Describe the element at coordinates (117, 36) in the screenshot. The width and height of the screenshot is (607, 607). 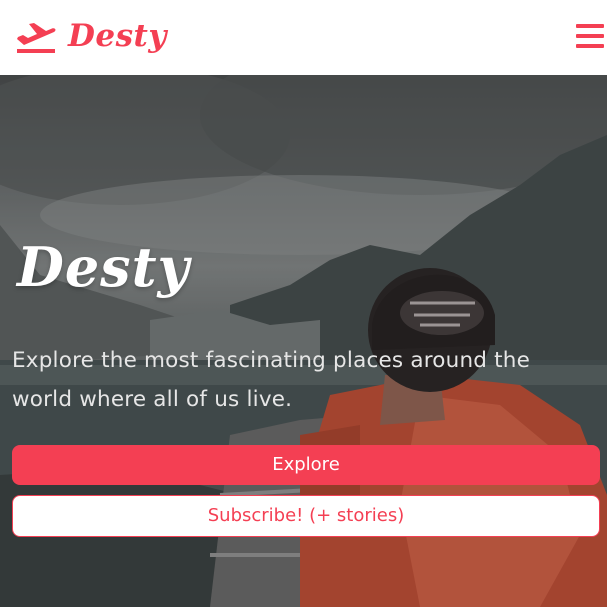
I see `brand-name: Desty` at that location.